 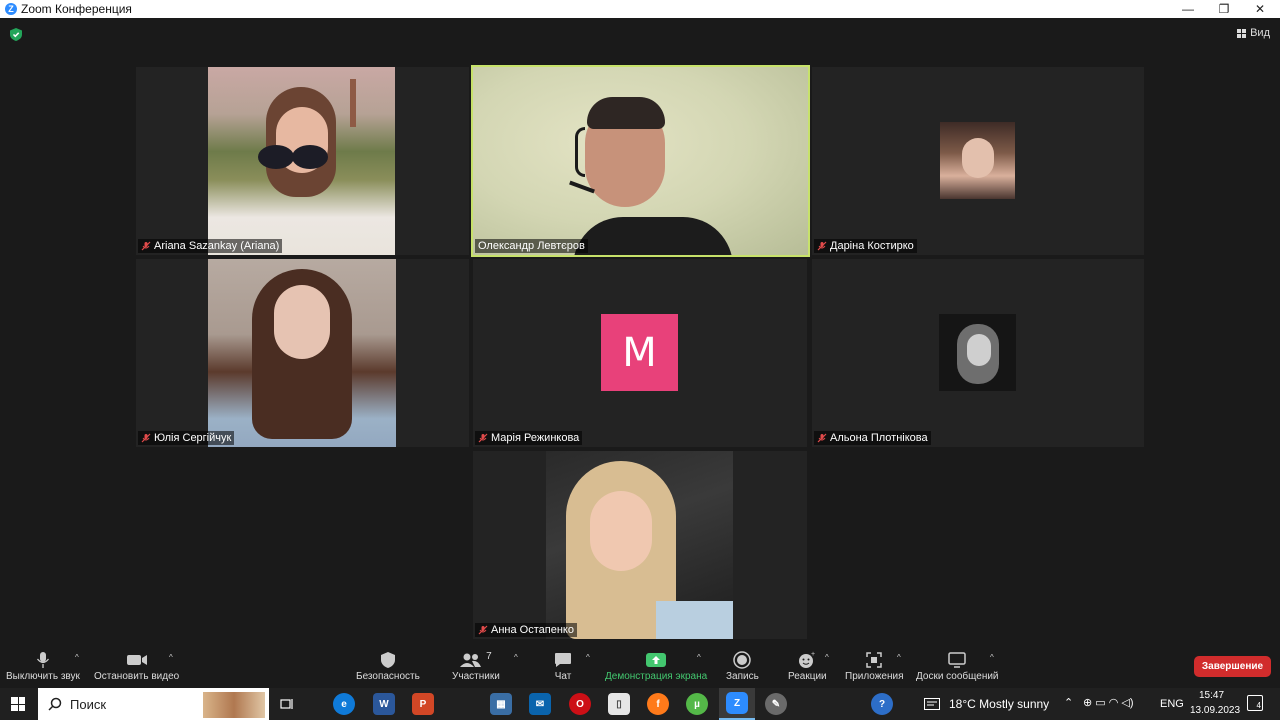 What do you see at coordinates (957, 676) in the screenshot?
I see `whiteboards-label: Доски сообщений` at bounding box center [957, 676].